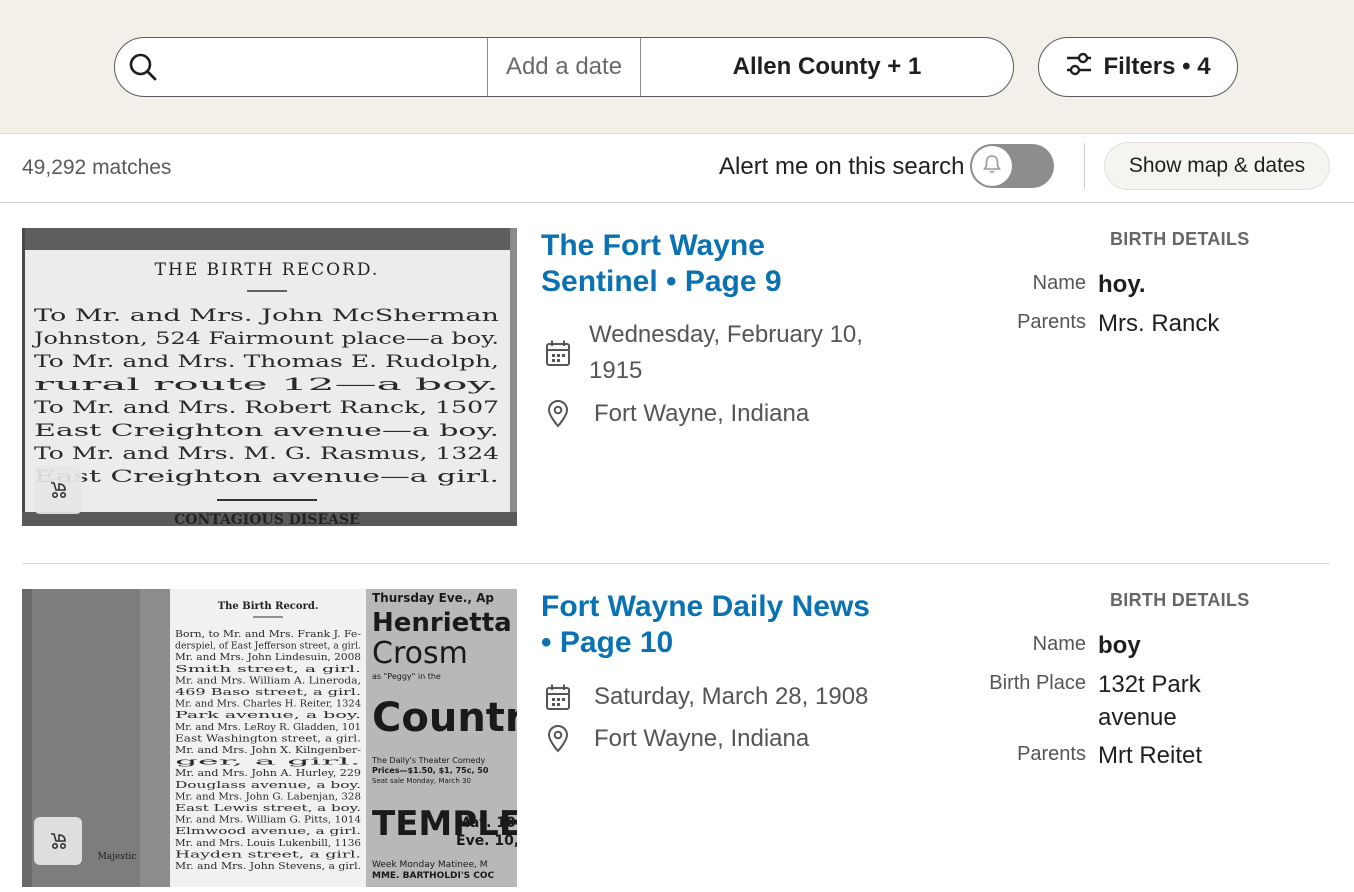 The image size is (1354, 892). I want to click on result-date: Saturday, March 28, 1908, so click(704, 697).